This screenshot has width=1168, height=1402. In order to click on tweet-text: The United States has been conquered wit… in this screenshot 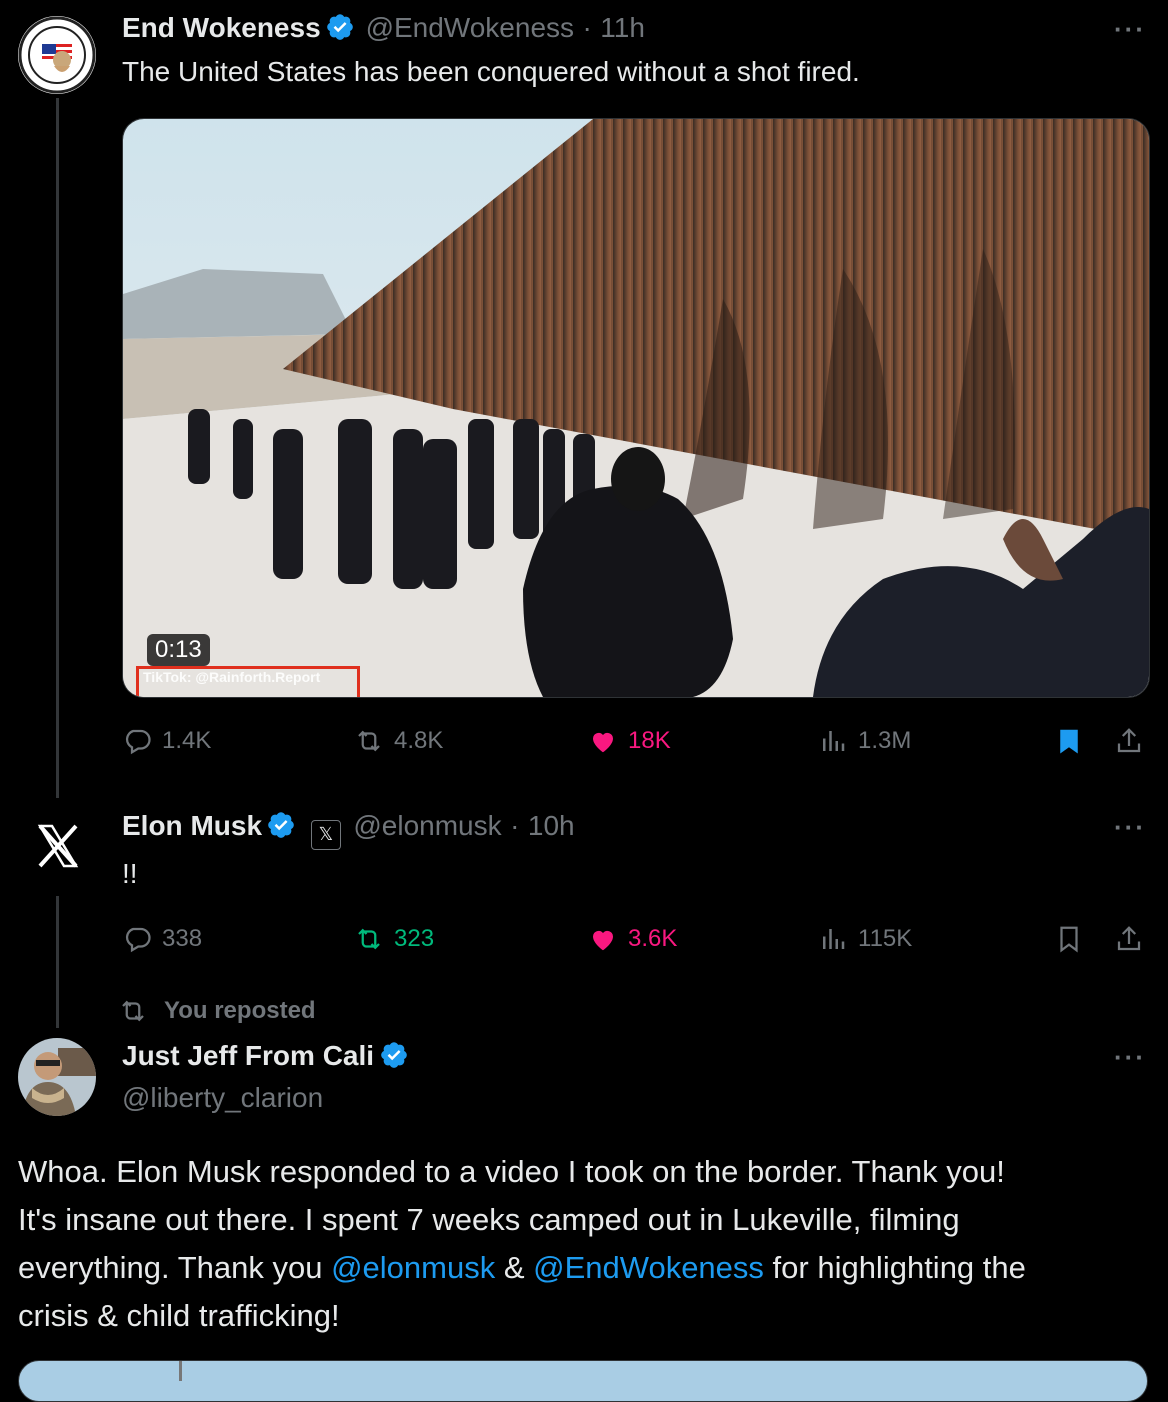, I will do `click(491, 71)`.